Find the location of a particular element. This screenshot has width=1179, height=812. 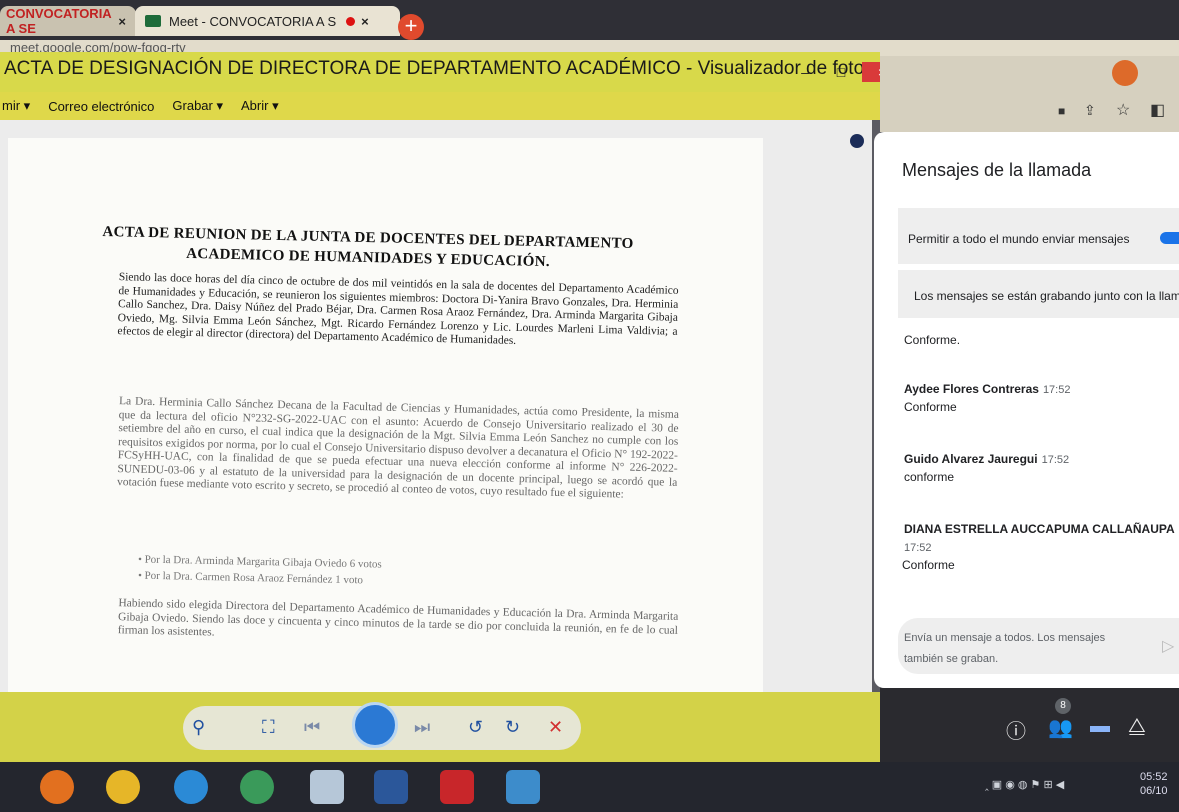

send-icon: ▷ is located at coordinates (1168, 646).